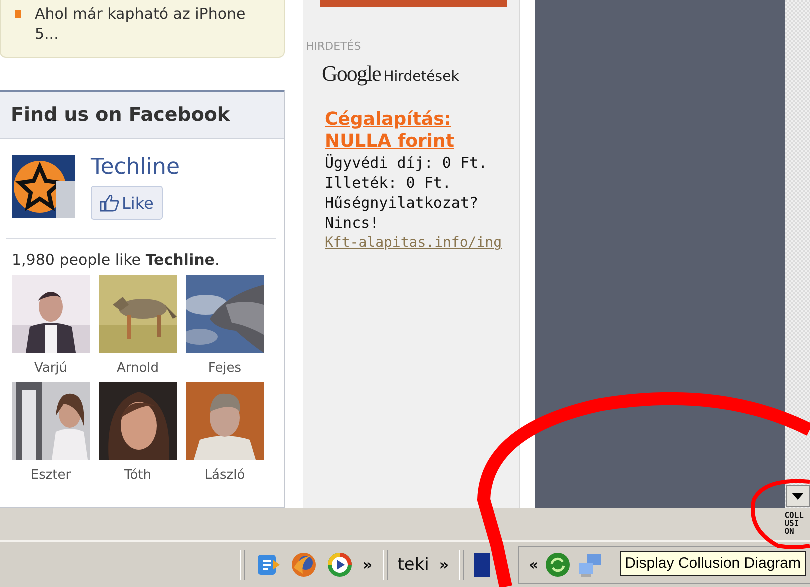 The width and height of the screenshot is (810, 587). Describe the element at coordinates (127, 203) in the screenshot. I see `like-button: Like` at that location.